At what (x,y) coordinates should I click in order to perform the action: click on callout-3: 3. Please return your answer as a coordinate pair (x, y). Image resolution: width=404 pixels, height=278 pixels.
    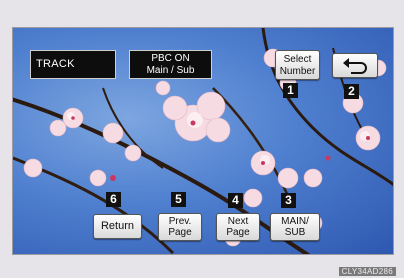
    Looking at the image, I should click on (288, 200).